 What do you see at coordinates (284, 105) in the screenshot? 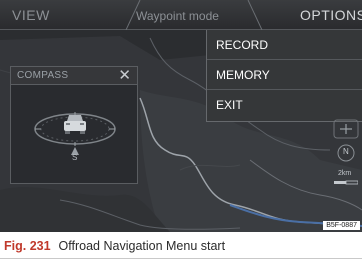
I see `menu-item-exit: EXIT` at bounding box center [284, 105].